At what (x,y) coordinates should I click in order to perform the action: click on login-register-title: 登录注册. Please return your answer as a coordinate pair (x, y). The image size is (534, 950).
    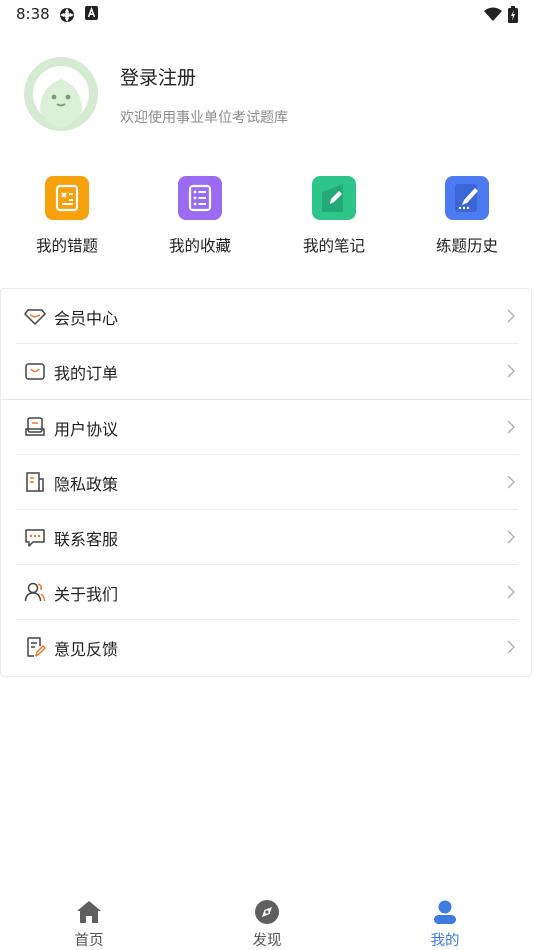
    Looking at the image, I should click on (158, 76).